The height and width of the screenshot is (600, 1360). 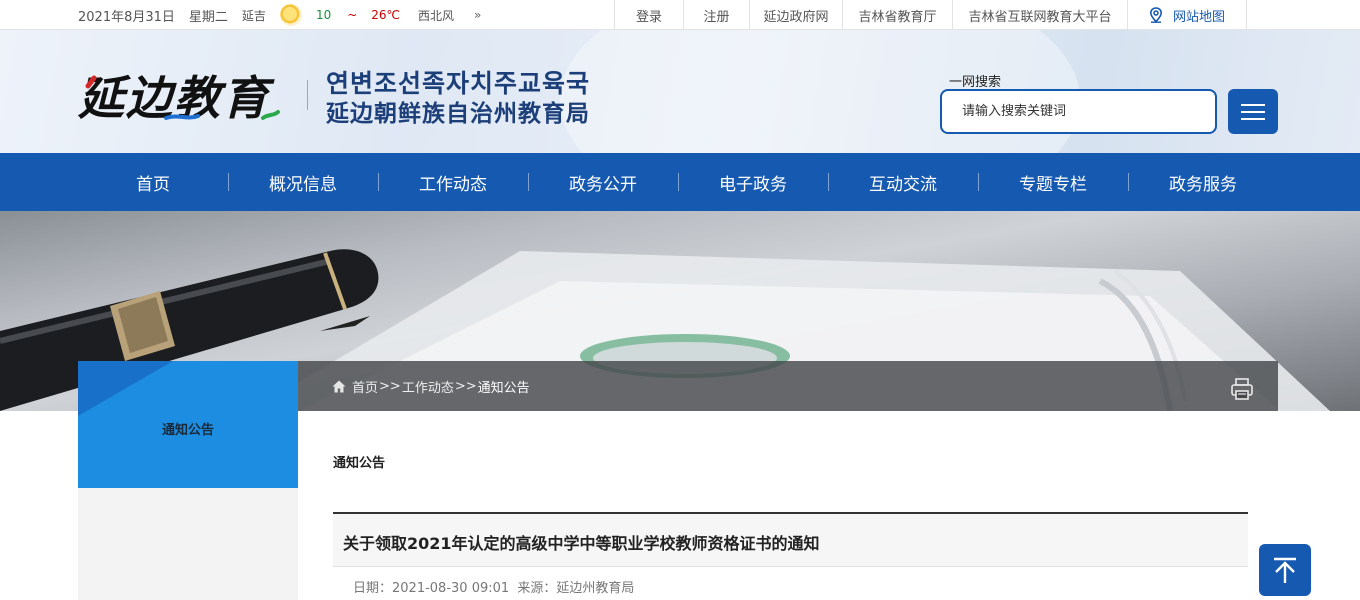 I want to click on back-to-top-button, so click(x=1285, y=570).